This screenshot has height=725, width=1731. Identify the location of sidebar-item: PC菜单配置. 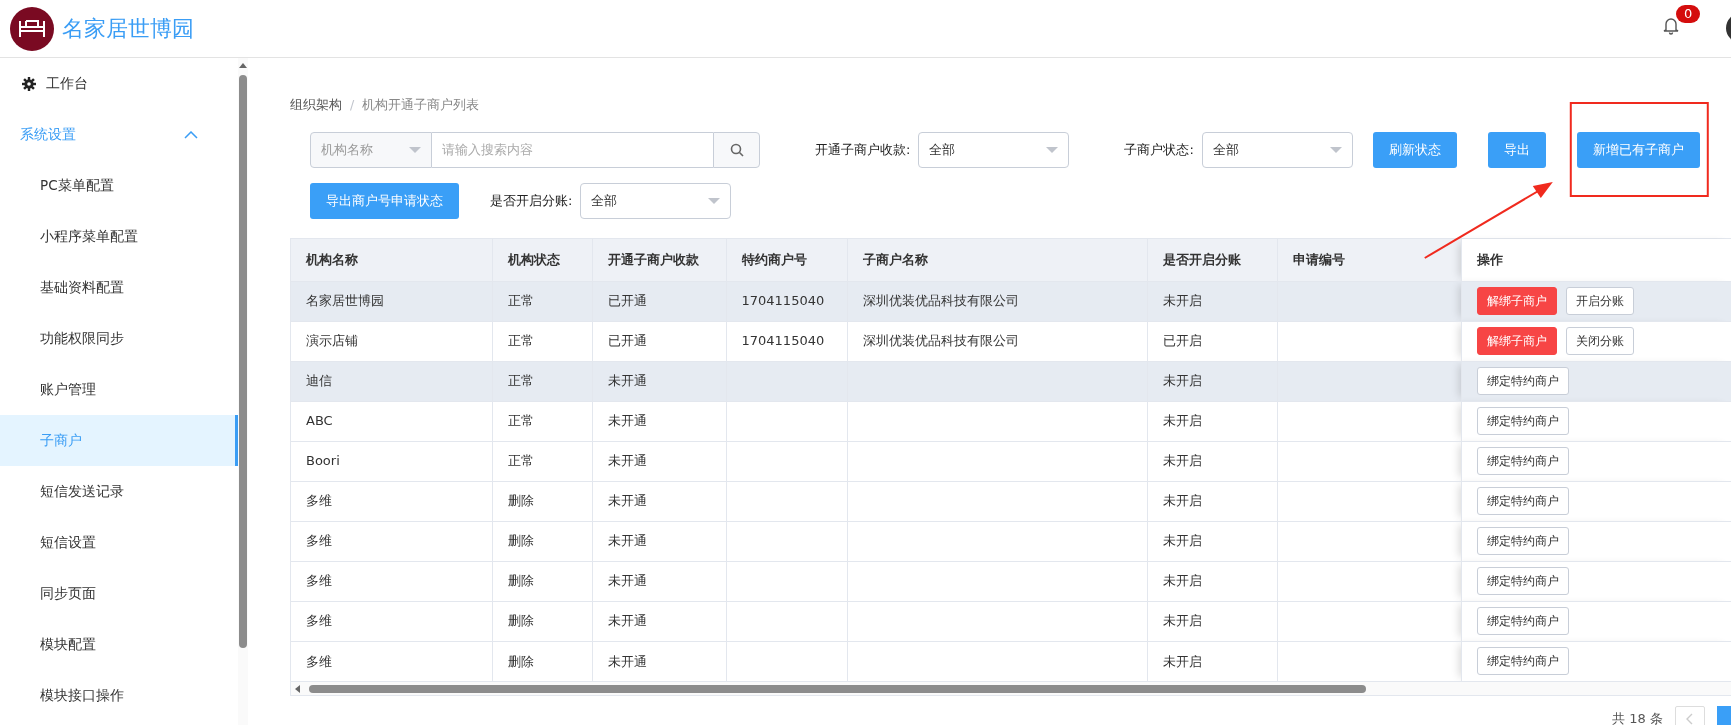
(119, 185).